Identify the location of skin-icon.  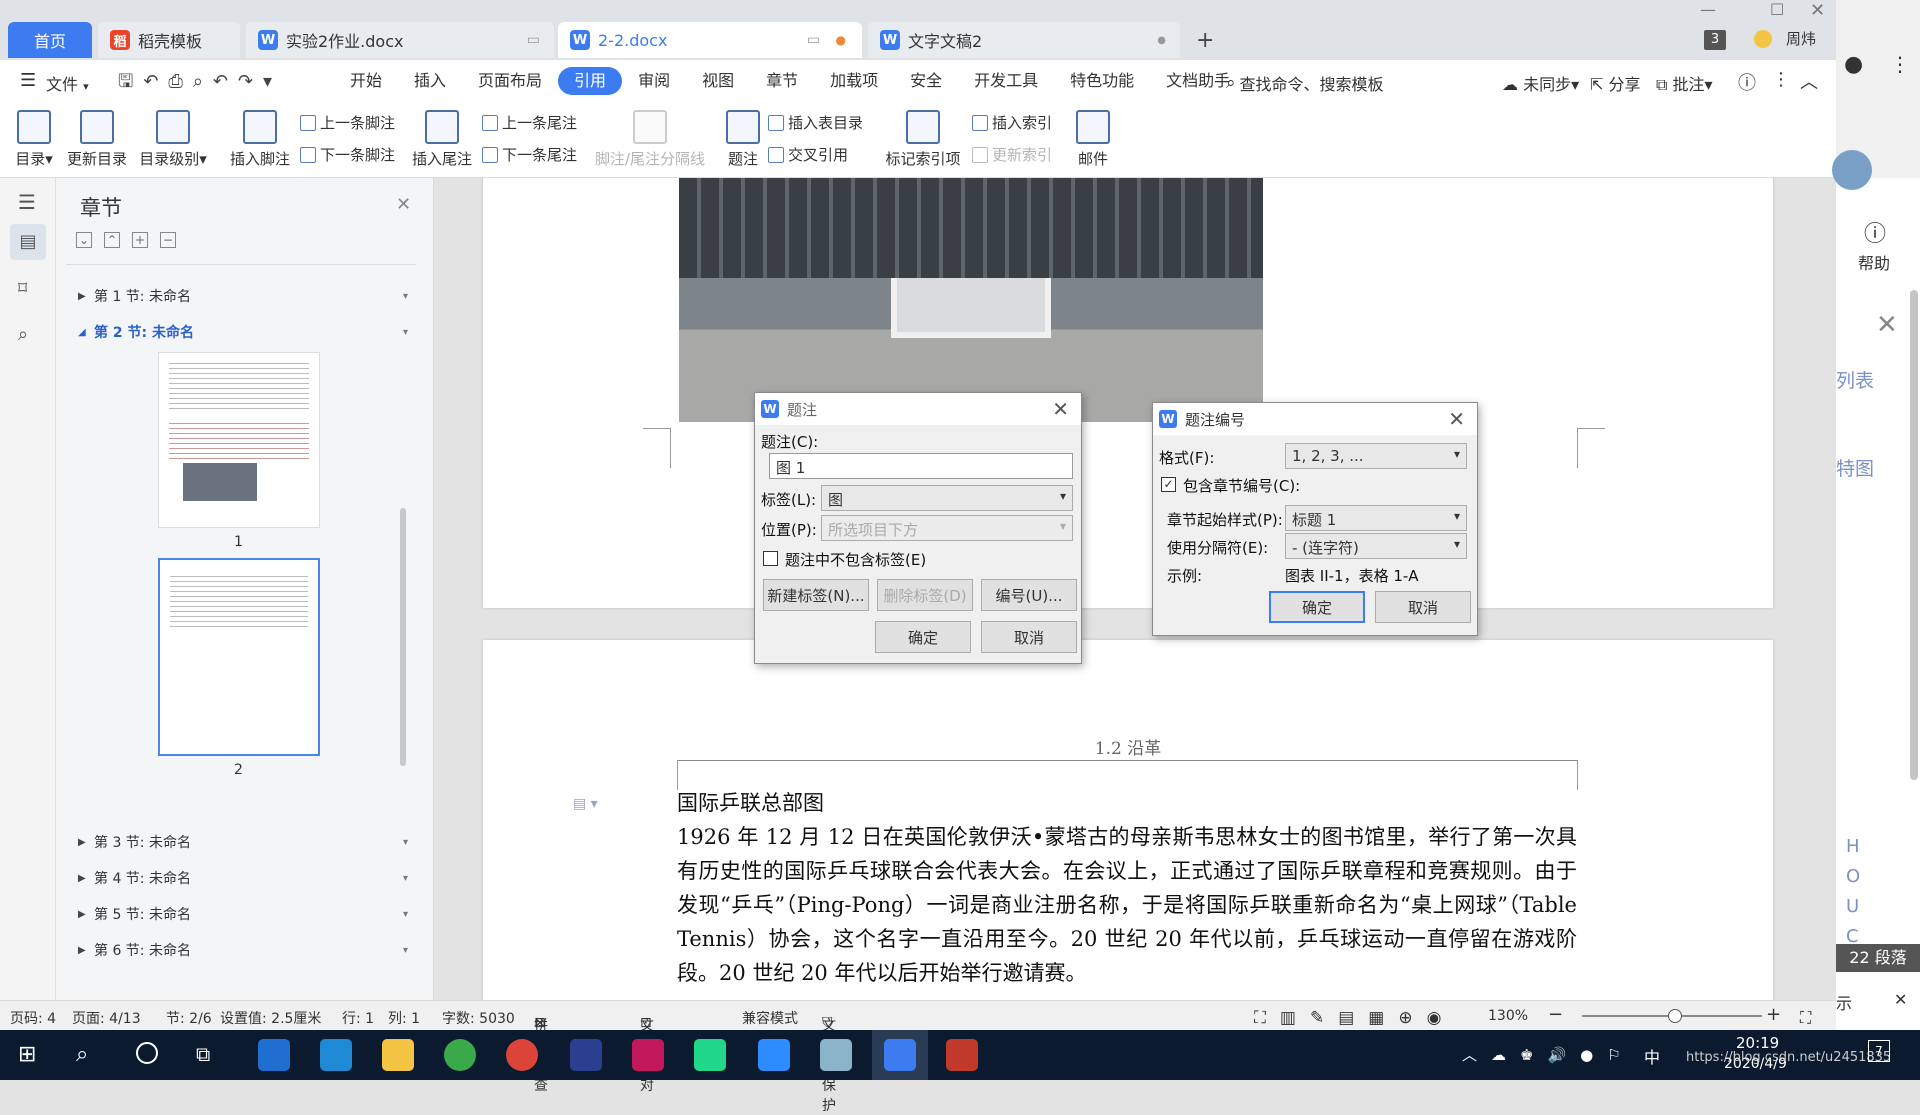
(1852, 170).